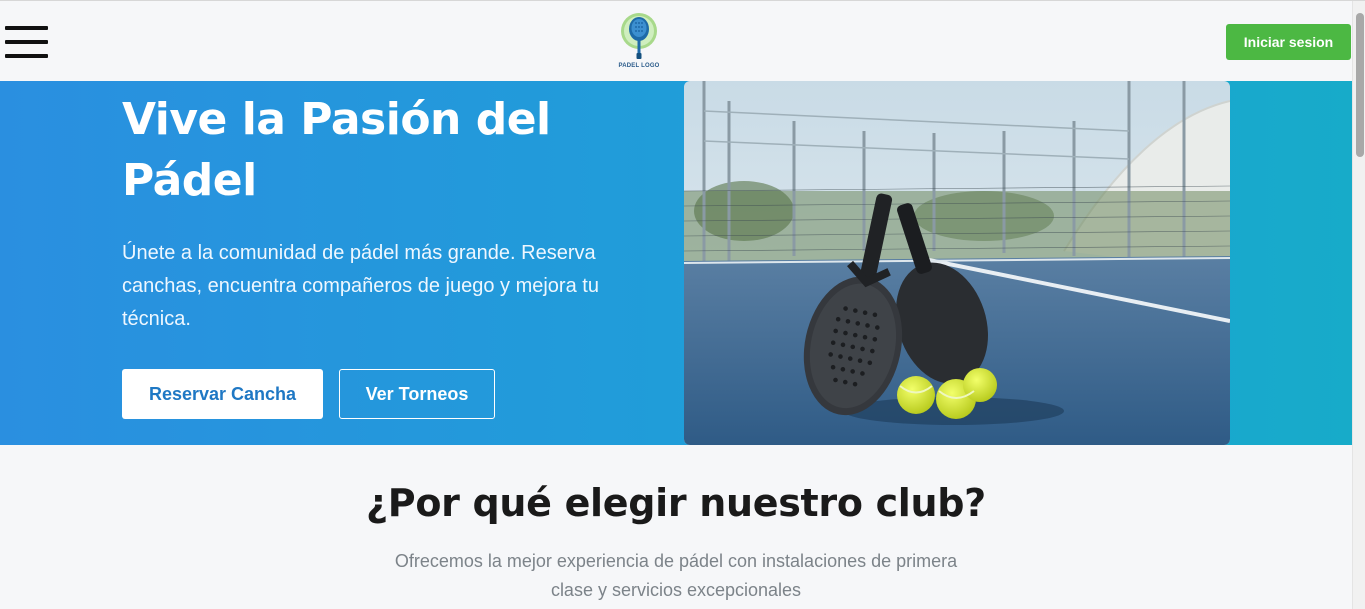  Describe the element at coordinates (639, 36) in the screenshot. I see `padel-racket-logo-icon` at that location.